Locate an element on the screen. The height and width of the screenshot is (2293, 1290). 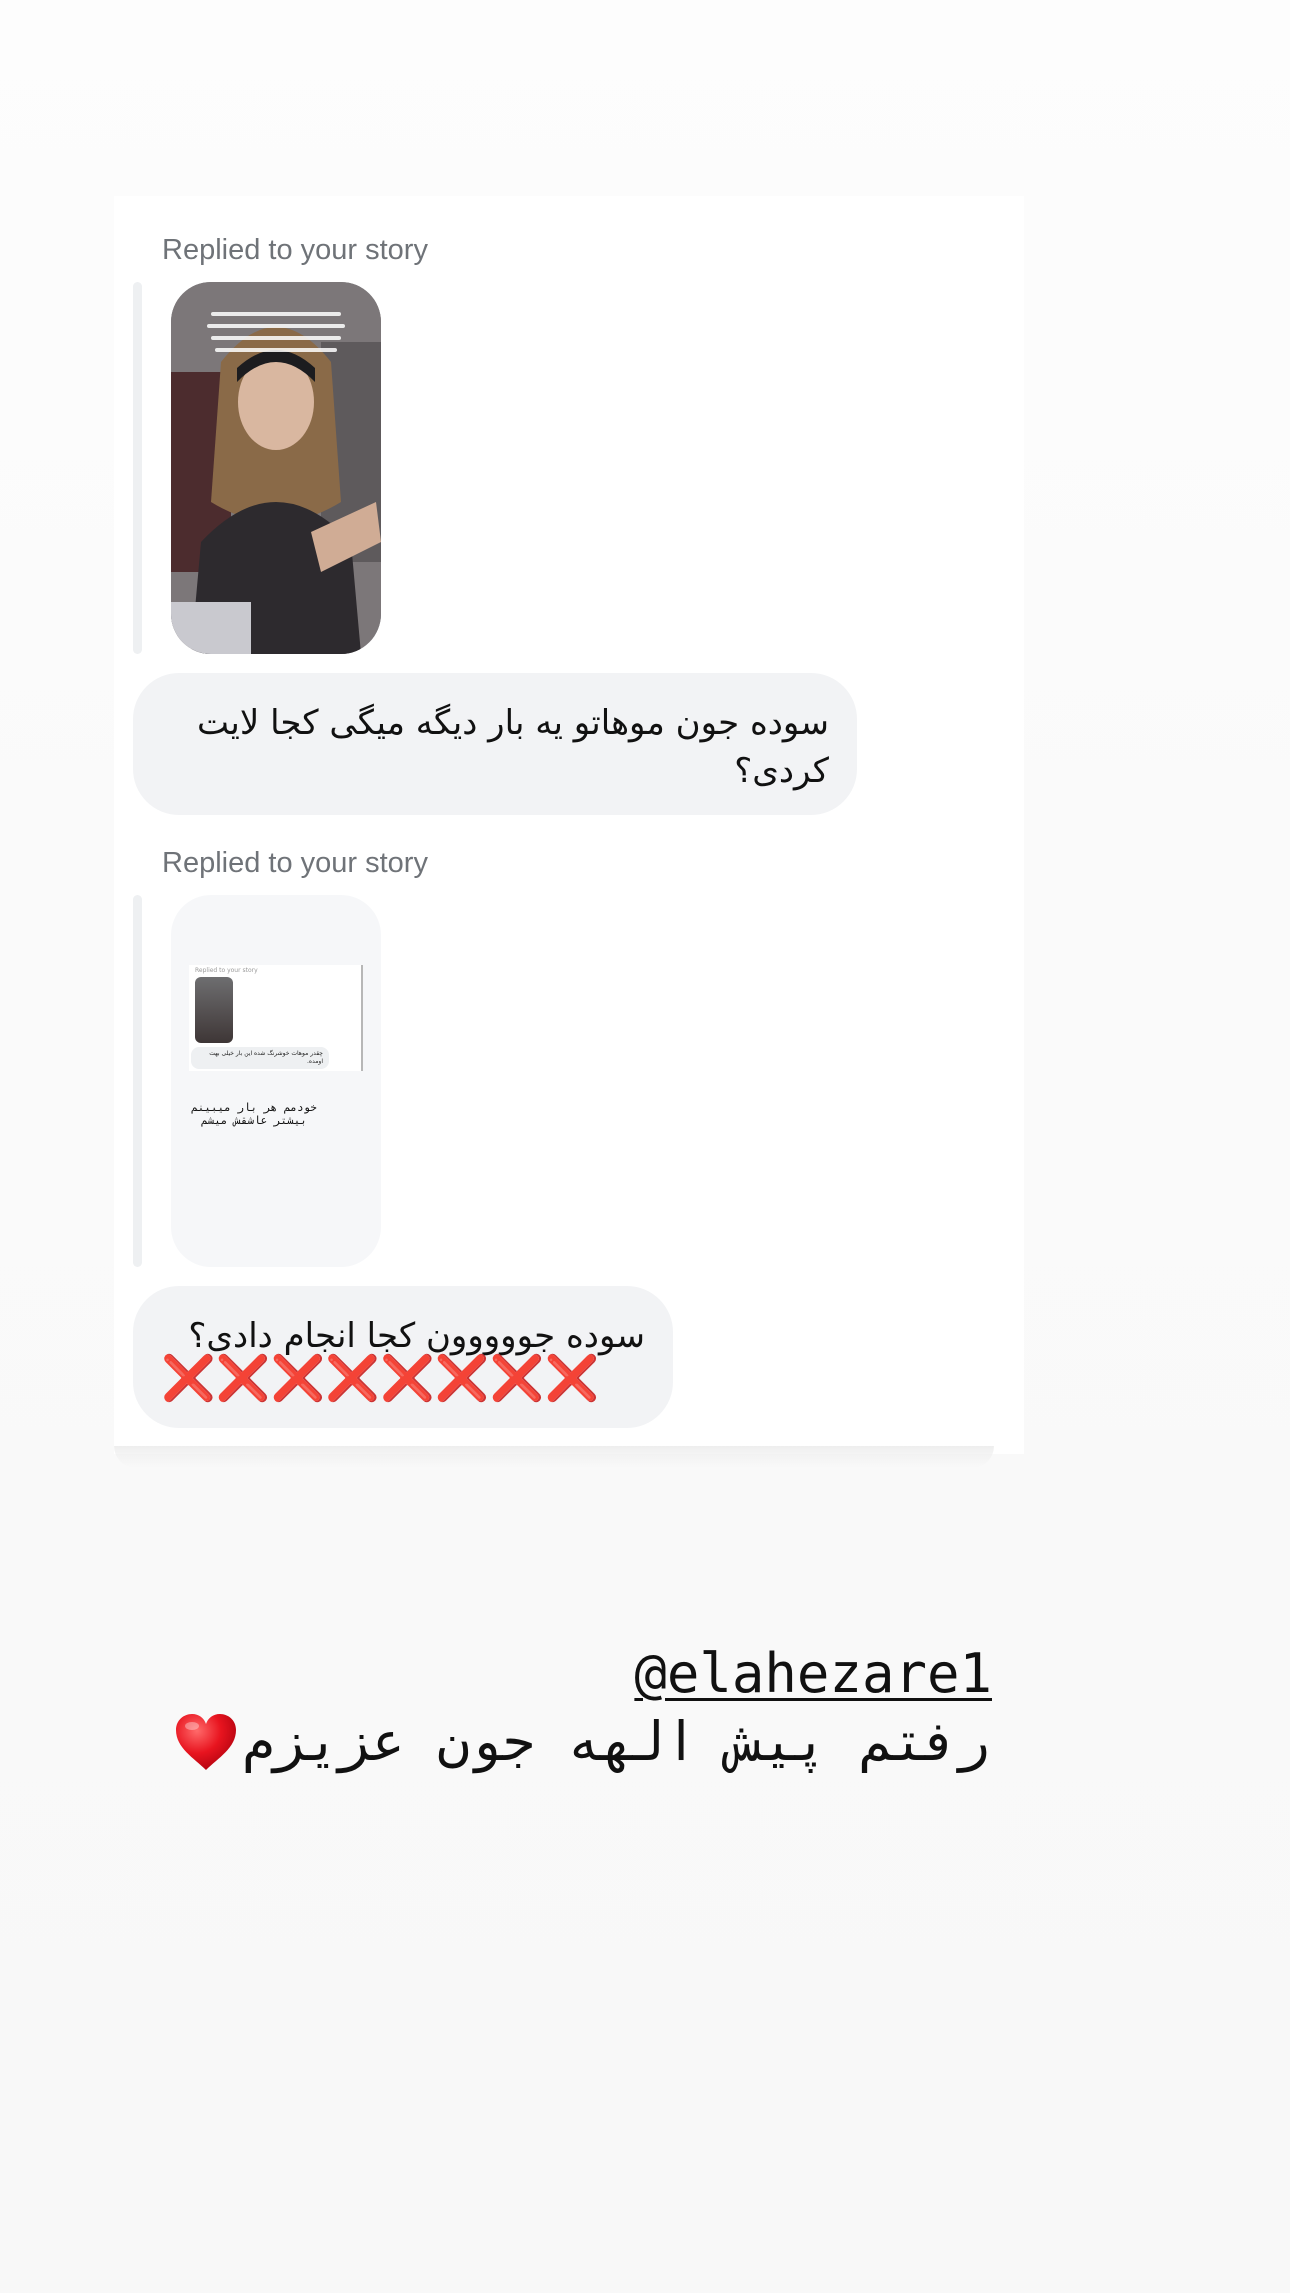
reply-label-1: Replied to your story is located at coordinates (295, 250).